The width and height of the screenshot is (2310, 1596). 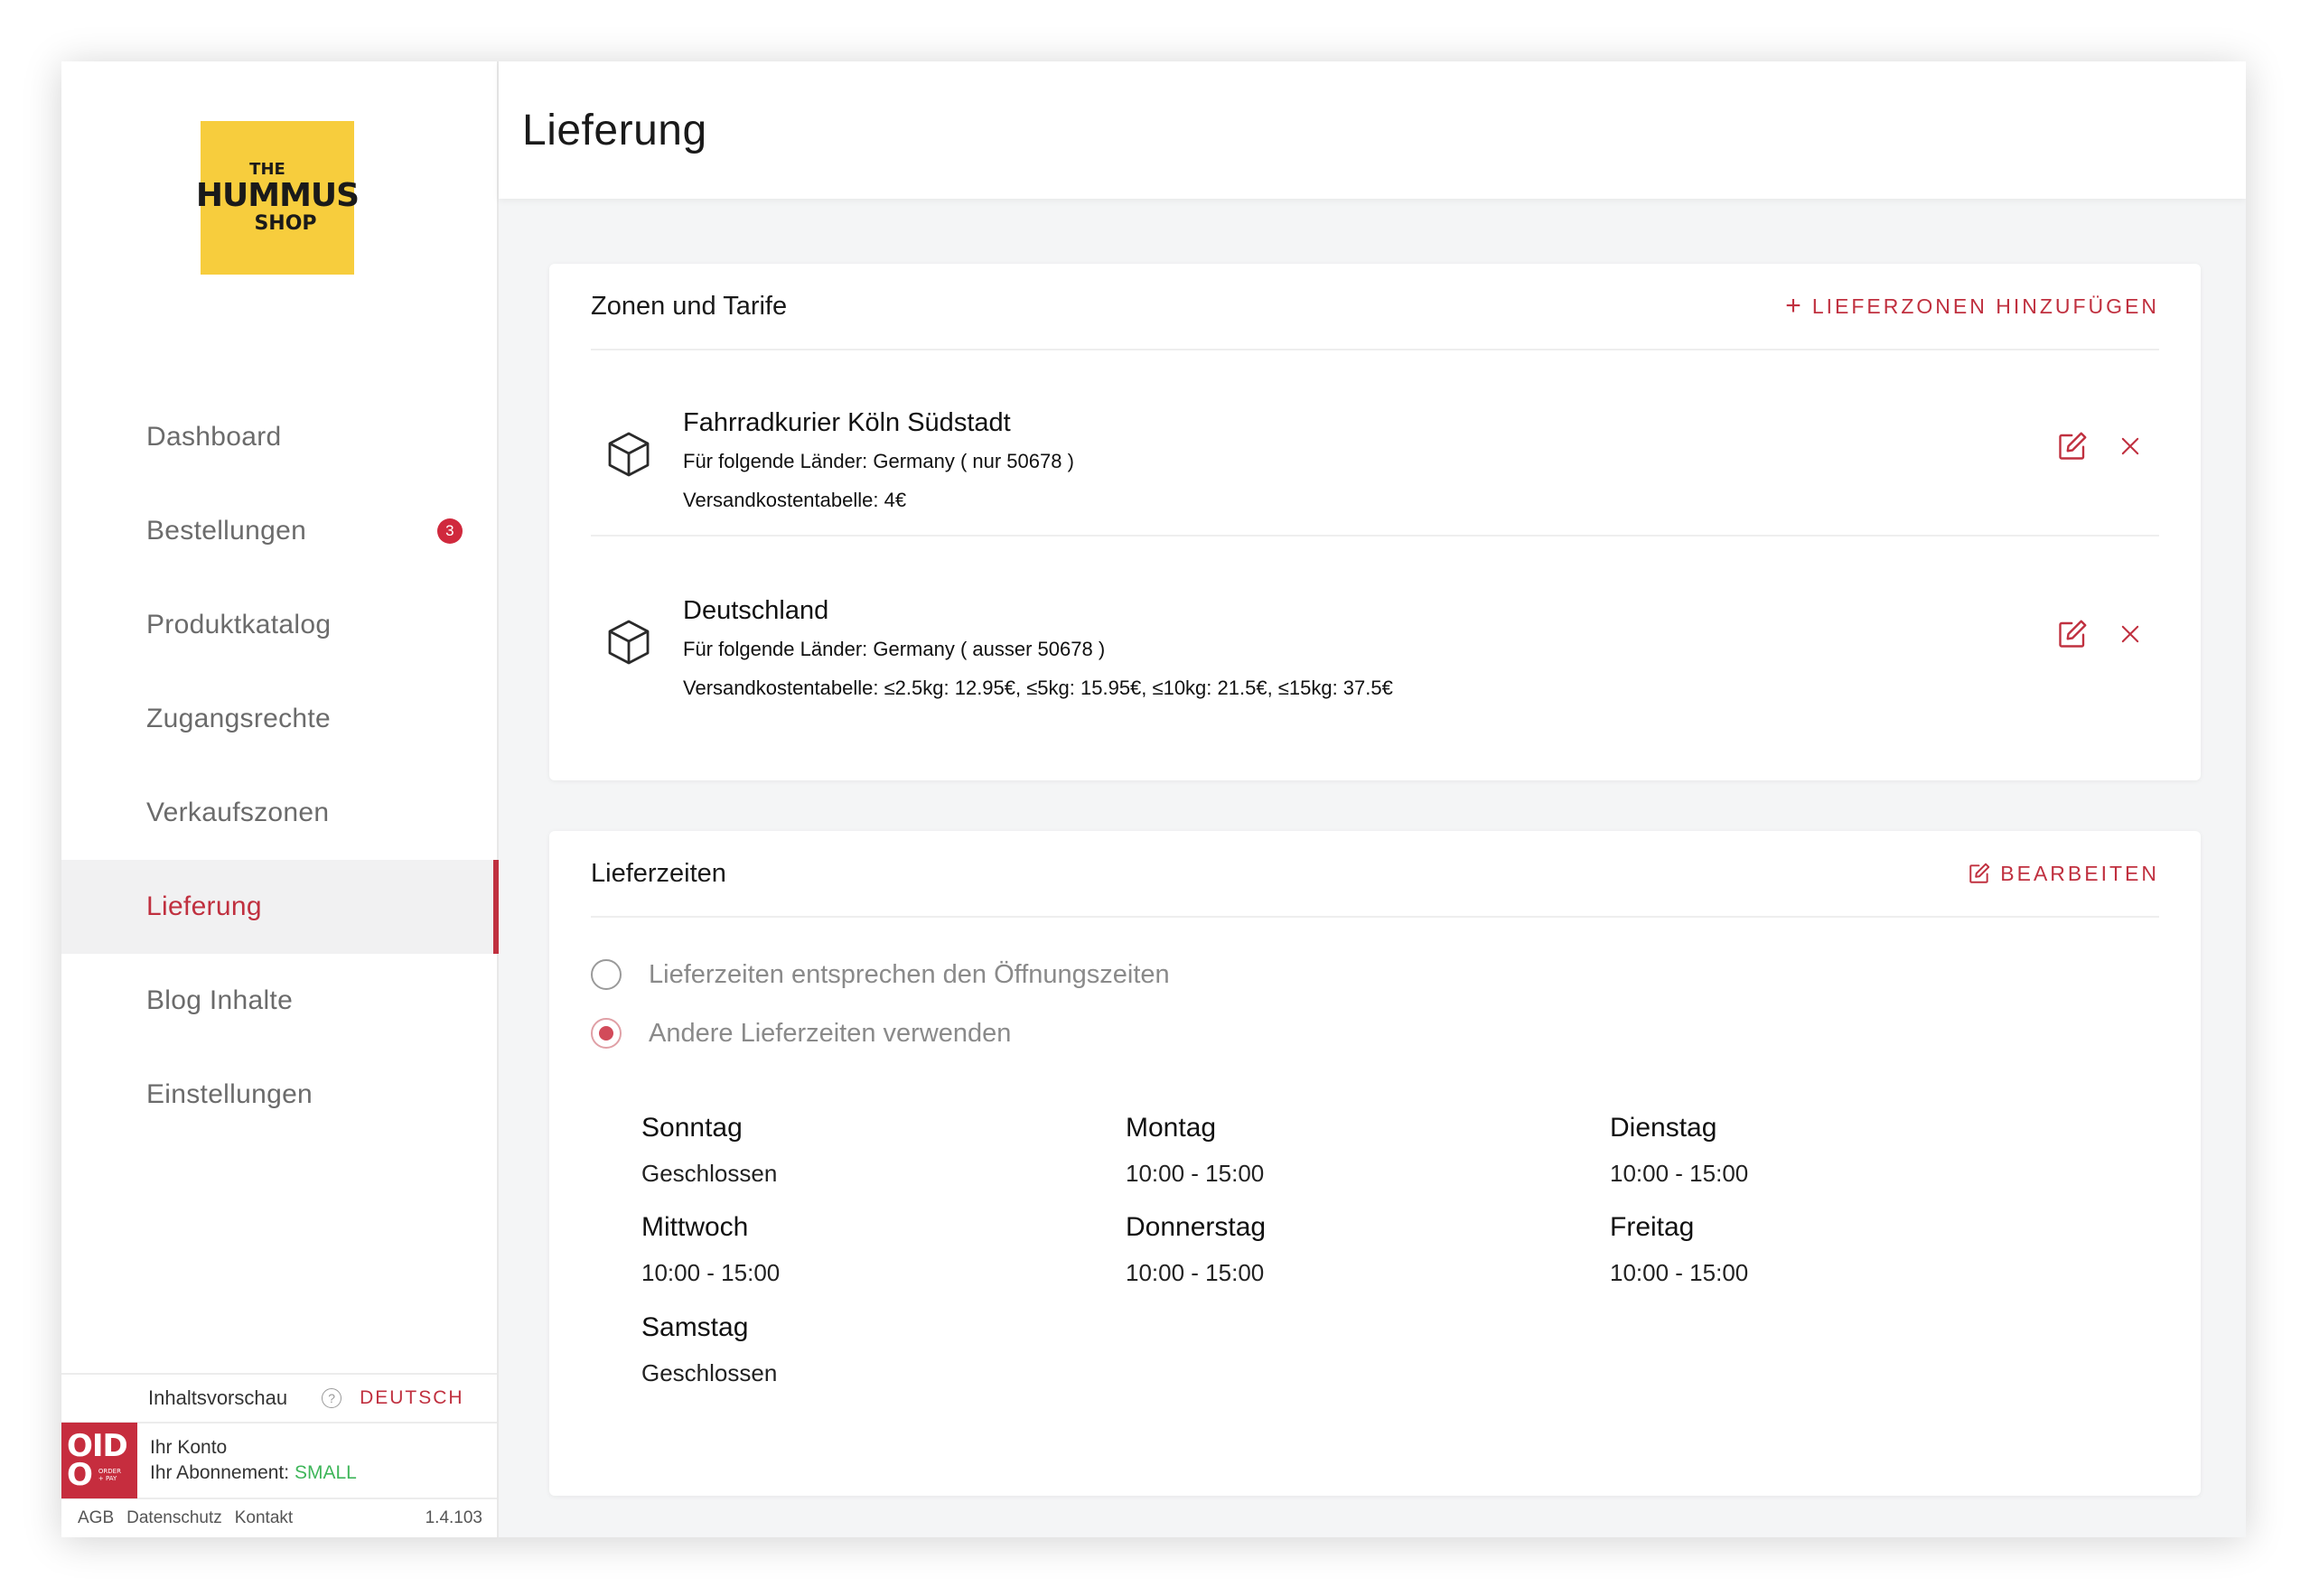 What do you see at coordinates (629, 454) in the screenshot?
I see `box-icon` at bounding box center [629, 454].